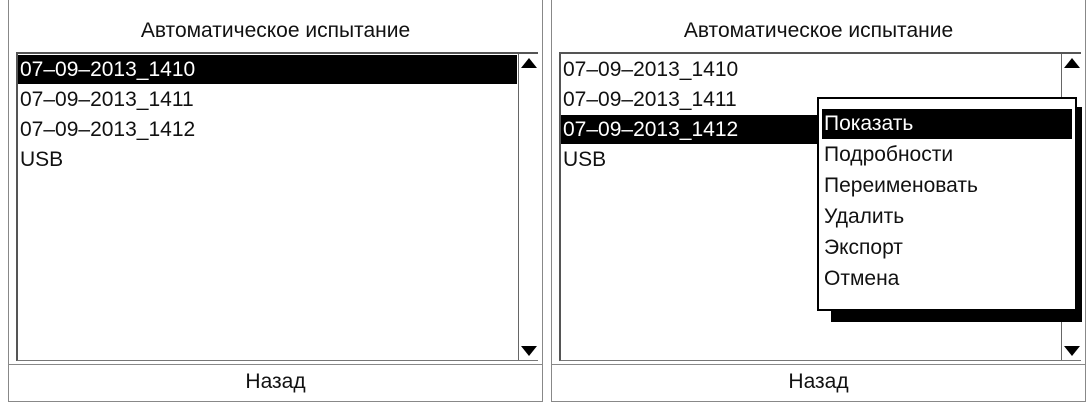 The width and height of the screenshot is (1088, 402). What do you see at coordinates (267, 159) in the screenshot?
I see `list-item: USB` at bounding box center [267, 159].